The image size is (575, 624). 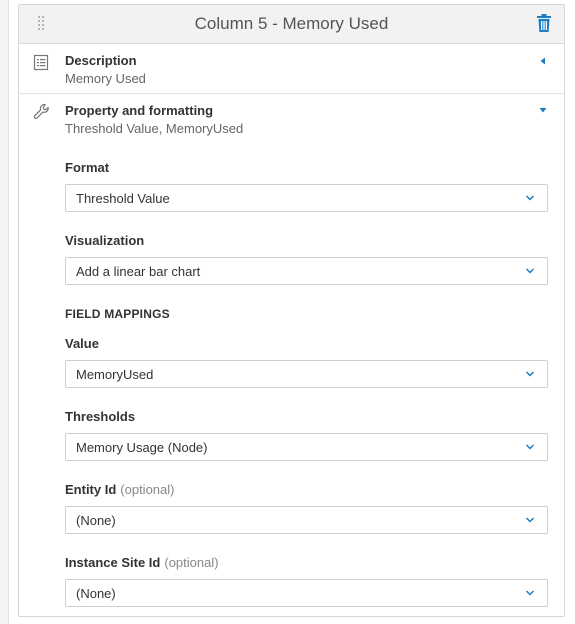 What do you see at coordinates (306, 447) in the screenshot?
I see `thresholds-select: Memory Usage (Node)` at bounding box center [306, 447].